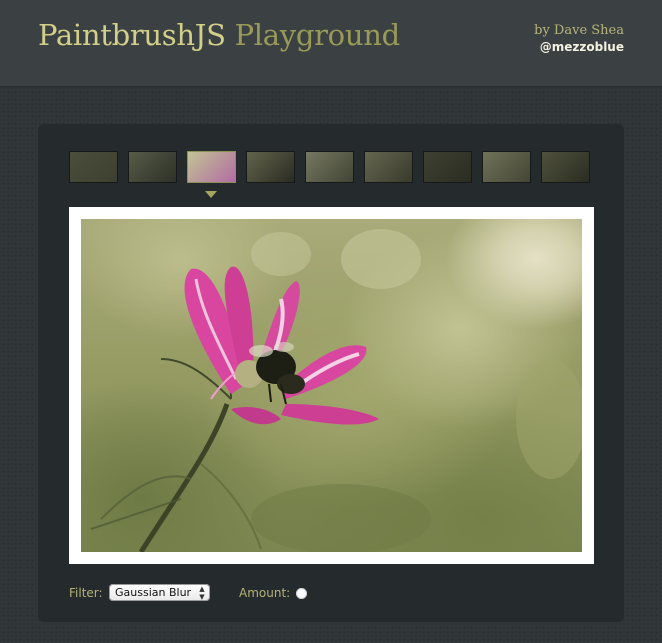  What do you see at coordinates (211, 194) in the screenshot?
I see `selected-thumbnail-arrow-icon` at bounding box center [211, 194].